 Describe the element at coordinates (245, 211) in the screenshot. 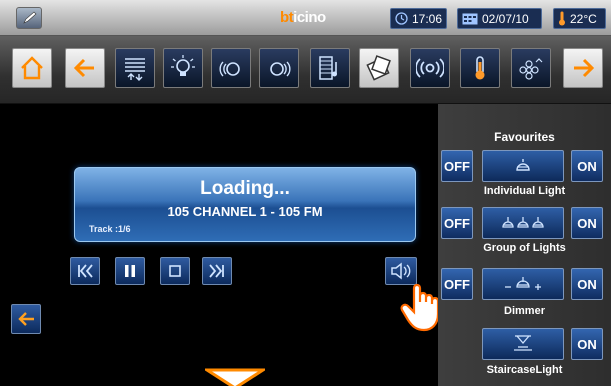

I see `station-name: 105 CHANNEL 1 - 105 FM` at that location.